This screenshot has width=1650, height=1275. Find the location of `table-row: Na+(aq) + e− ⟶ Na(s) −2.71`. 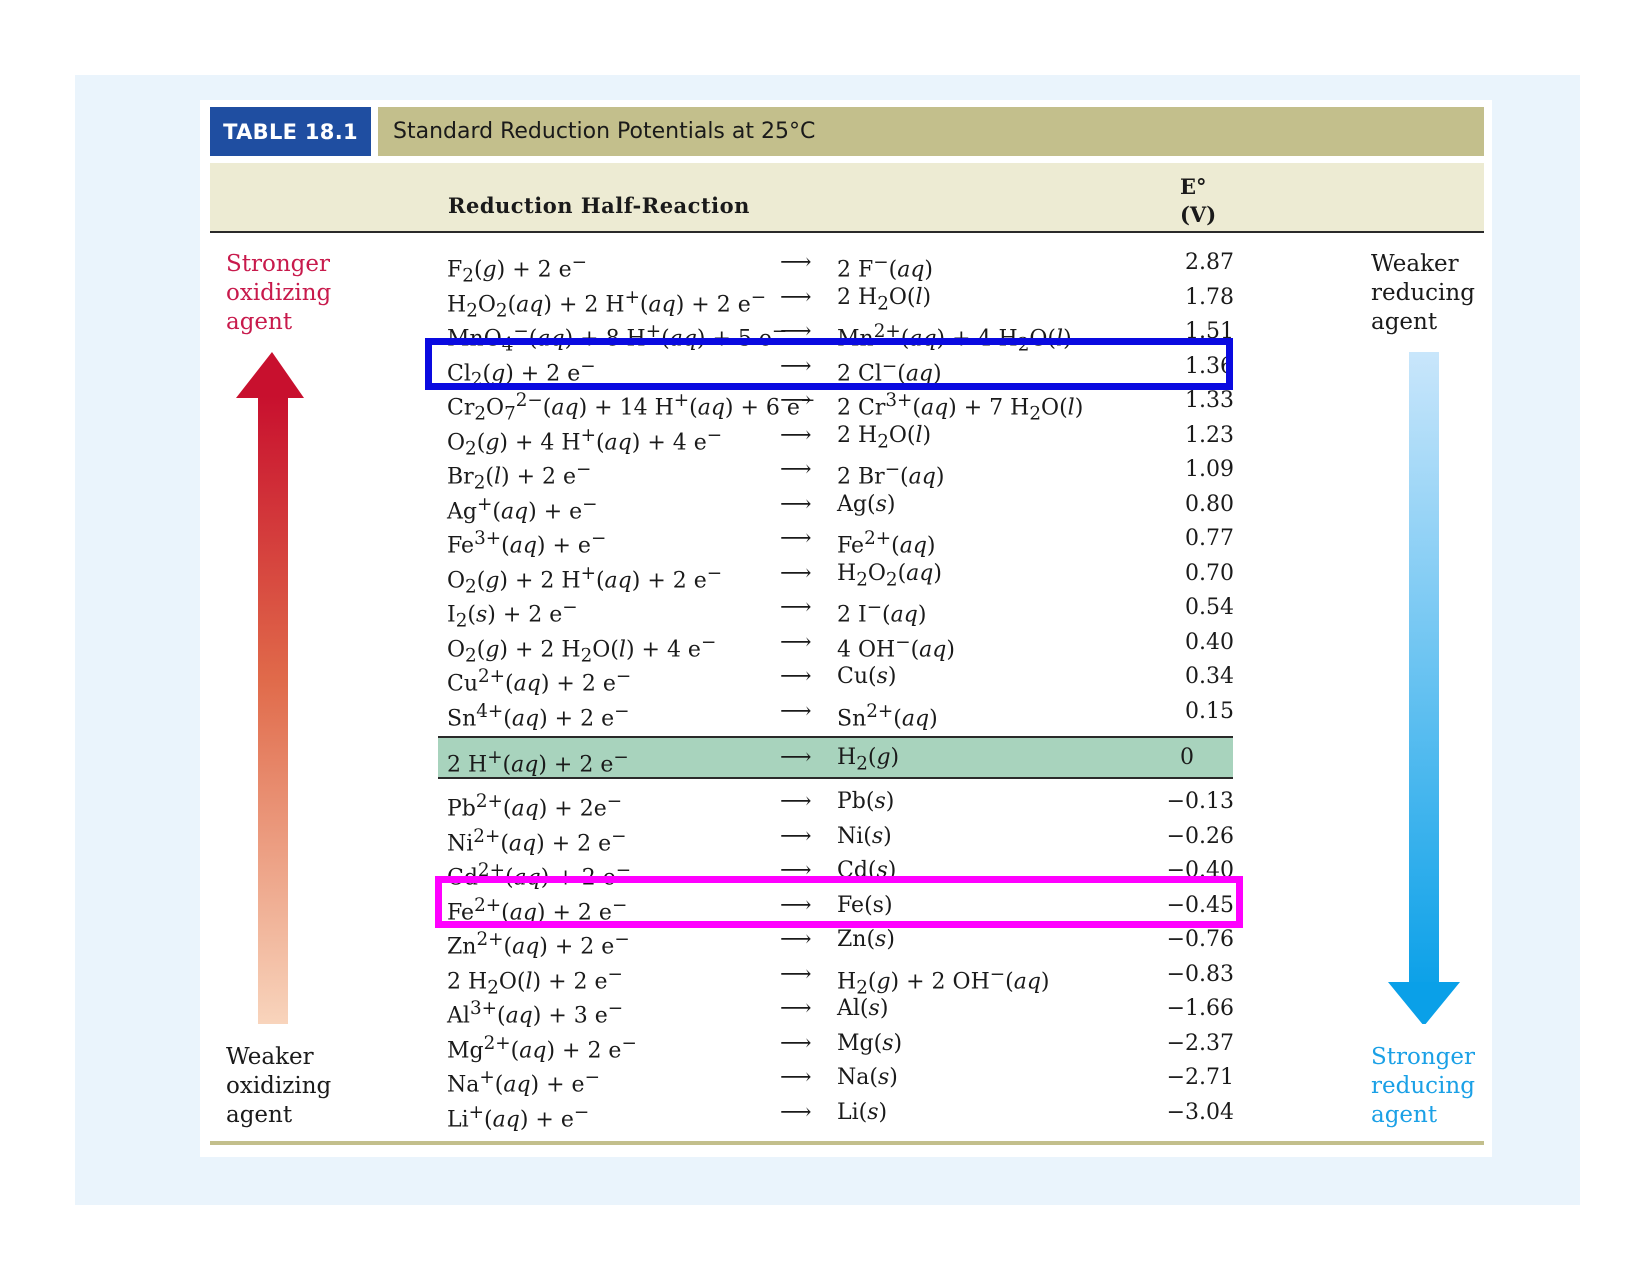

table-row: Na+(aq) + e− ⟶ Na(s) −2.71 is located at coordinates (840, 1079).